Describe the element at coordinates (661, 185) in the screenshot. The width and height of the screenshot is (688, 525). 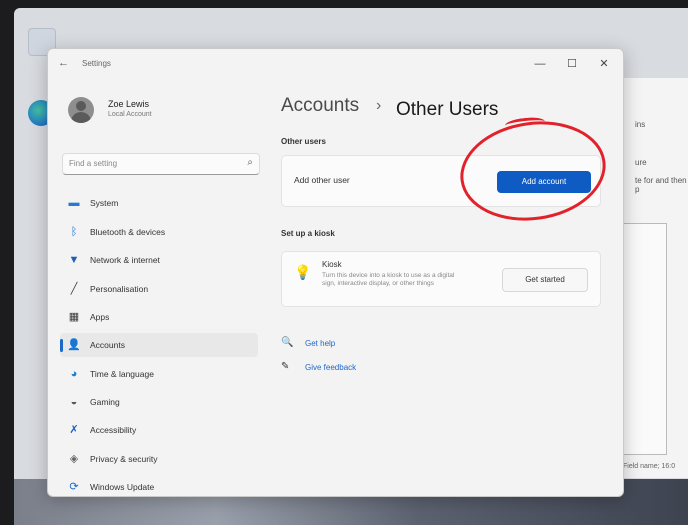
I see `bg-text: te for and then p` at that location.